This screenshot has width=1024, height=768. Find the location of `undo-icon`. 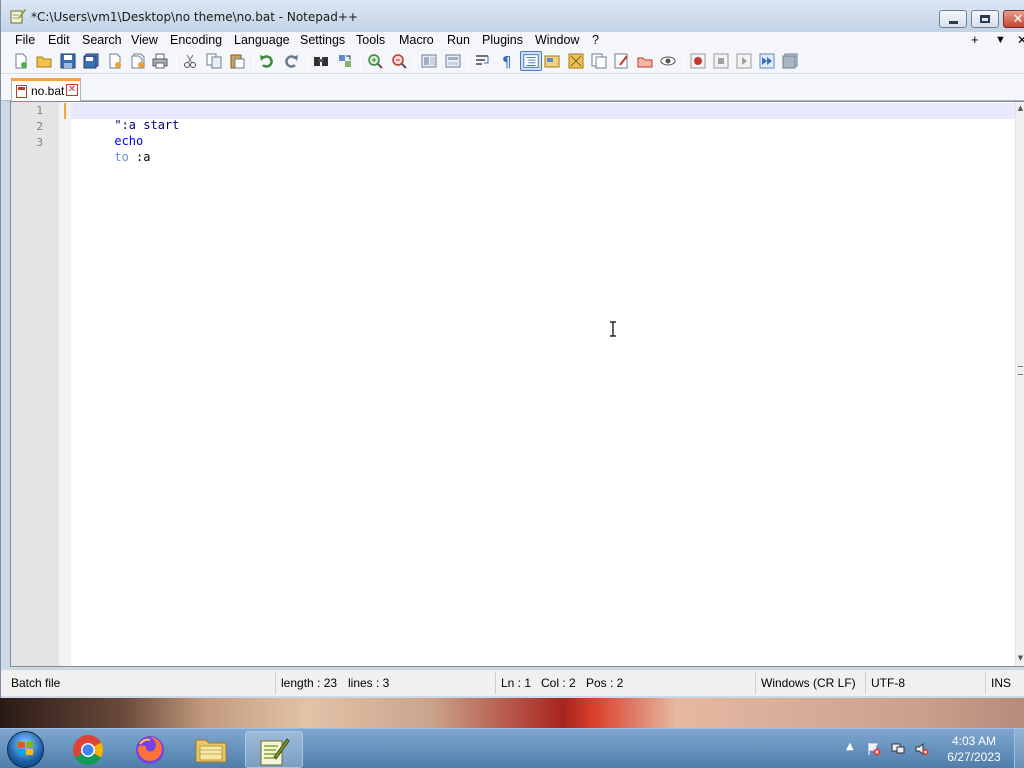

undo-icon is located at coordinates (267, 61).